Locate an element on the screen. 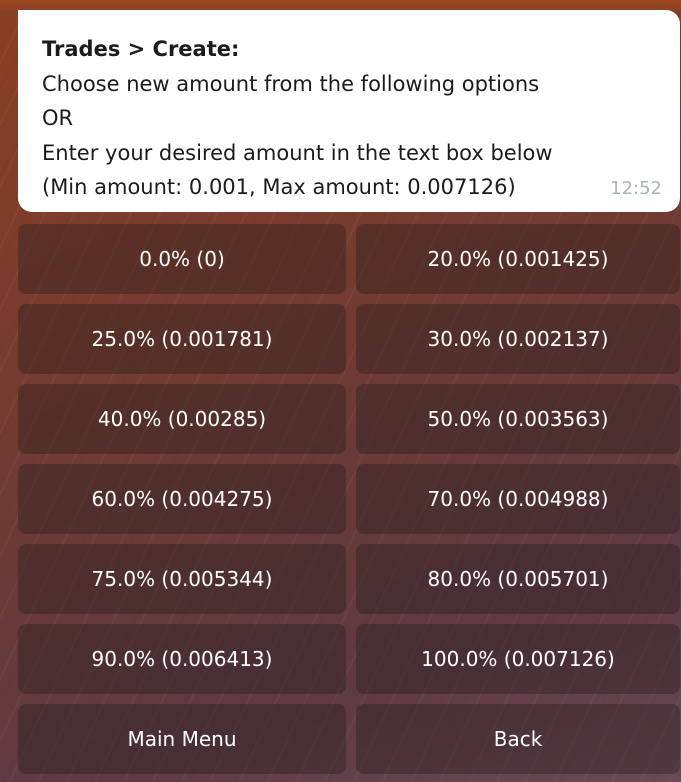 This screenshot has width=681, height=782. amount-button-90-percent: 90.0% (0.006413) is located at coordinates (182, 659).